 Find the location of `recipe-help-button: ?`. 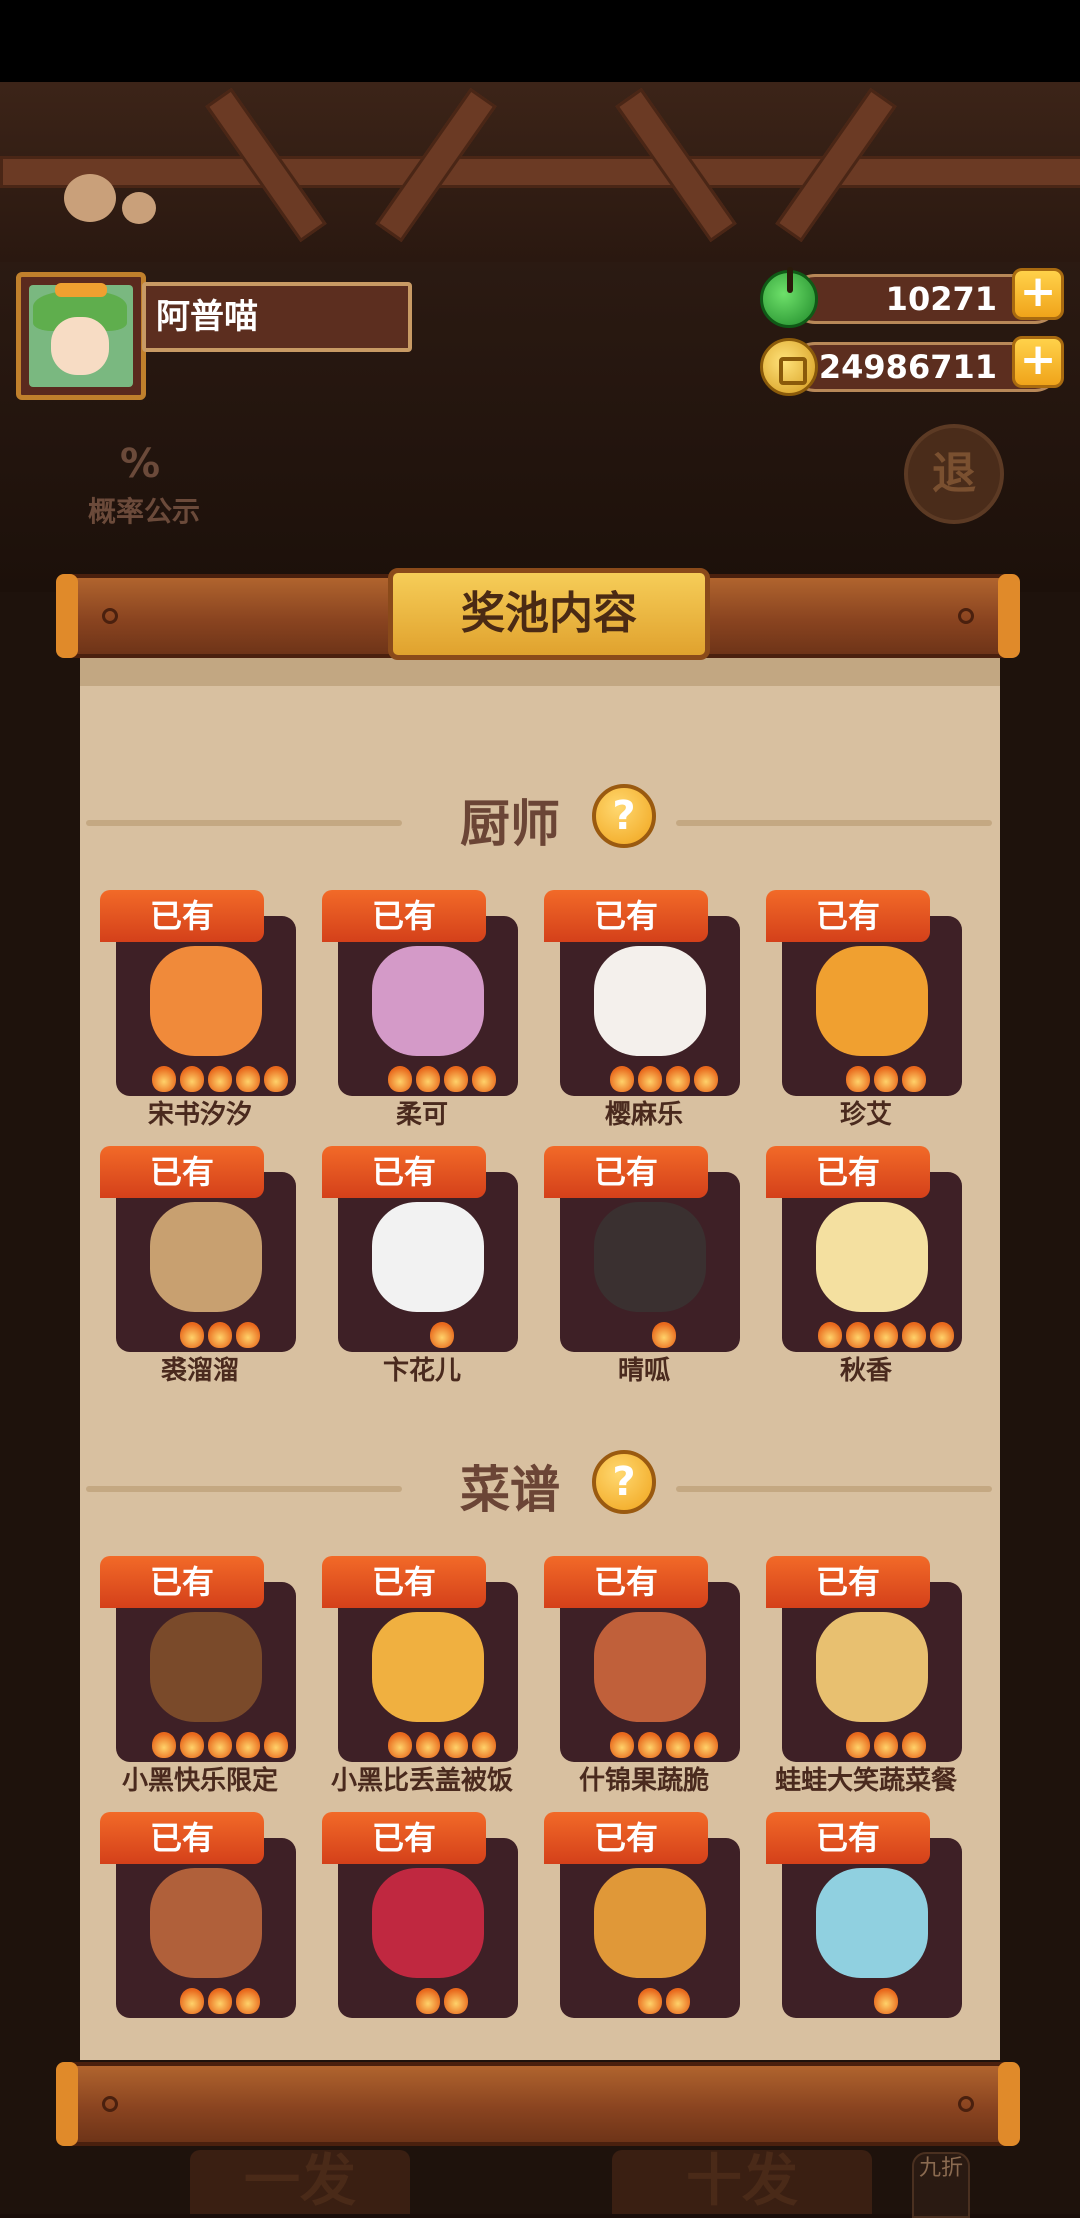

recipe-help-button: ? is located at coordinates (624, 1482).